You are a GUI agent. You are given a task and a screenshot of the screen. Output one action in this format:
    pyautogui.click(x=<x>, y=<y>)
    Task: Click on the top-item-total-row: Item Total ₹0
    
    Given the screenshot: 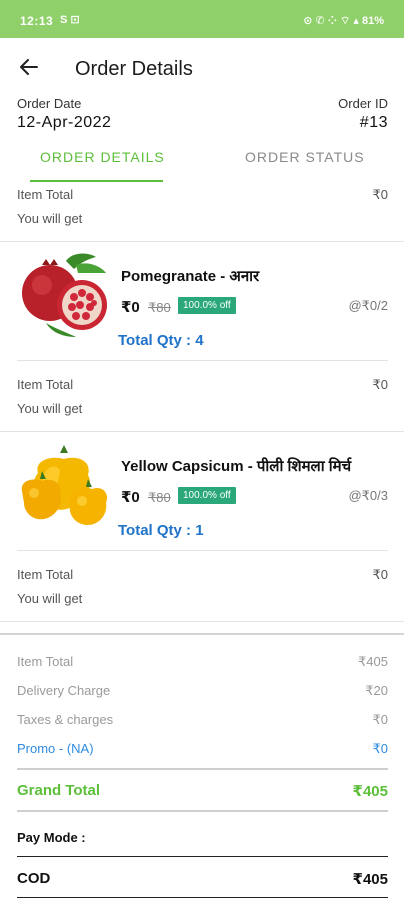 What is the action you would take?
    pyautogui.click(x=202, y=194)
    